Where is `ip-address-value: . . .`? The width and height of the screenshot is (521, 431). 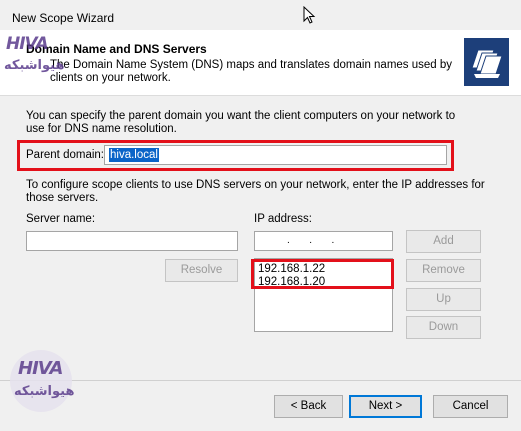
ip-address-value: . . . is located at coordinates (311, 240).